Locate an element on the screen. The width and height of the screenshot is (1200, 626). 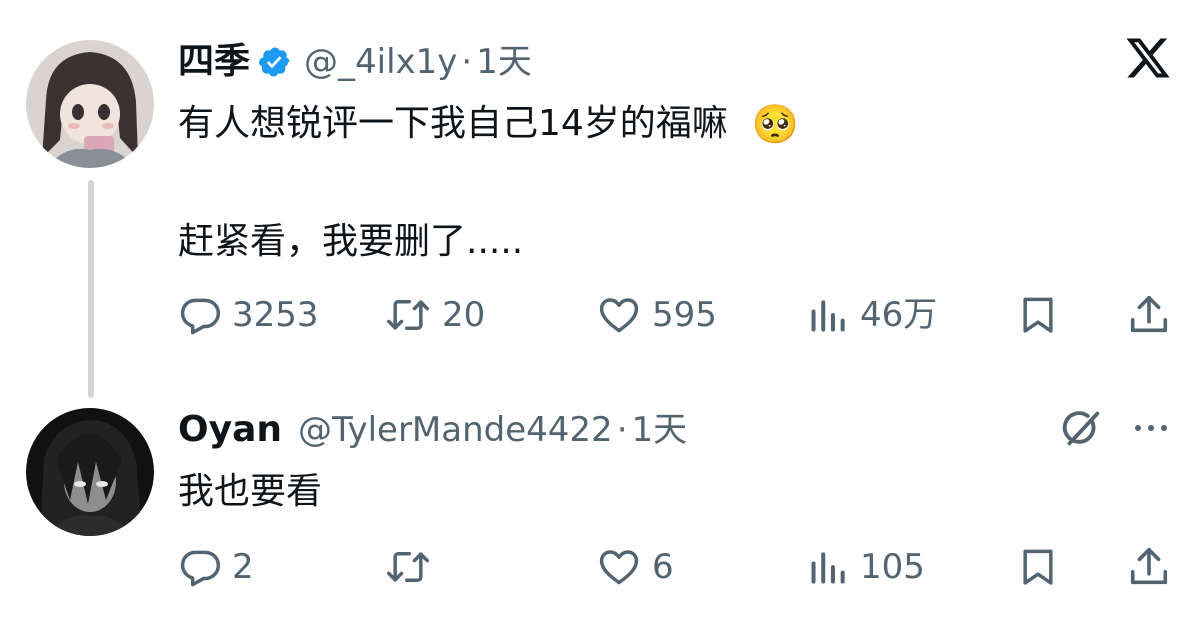
tweet-text-line1: 有人想锐评一下我自己14岁的福嘛 is located at coordinates (453, 123).